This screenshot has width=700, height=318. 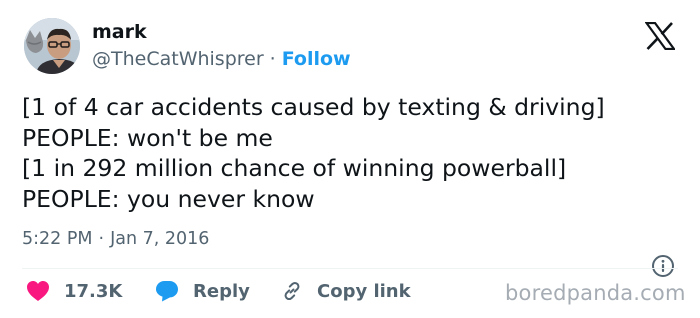 I want to click on follow-button: Follow, so click(x=316, y=59).